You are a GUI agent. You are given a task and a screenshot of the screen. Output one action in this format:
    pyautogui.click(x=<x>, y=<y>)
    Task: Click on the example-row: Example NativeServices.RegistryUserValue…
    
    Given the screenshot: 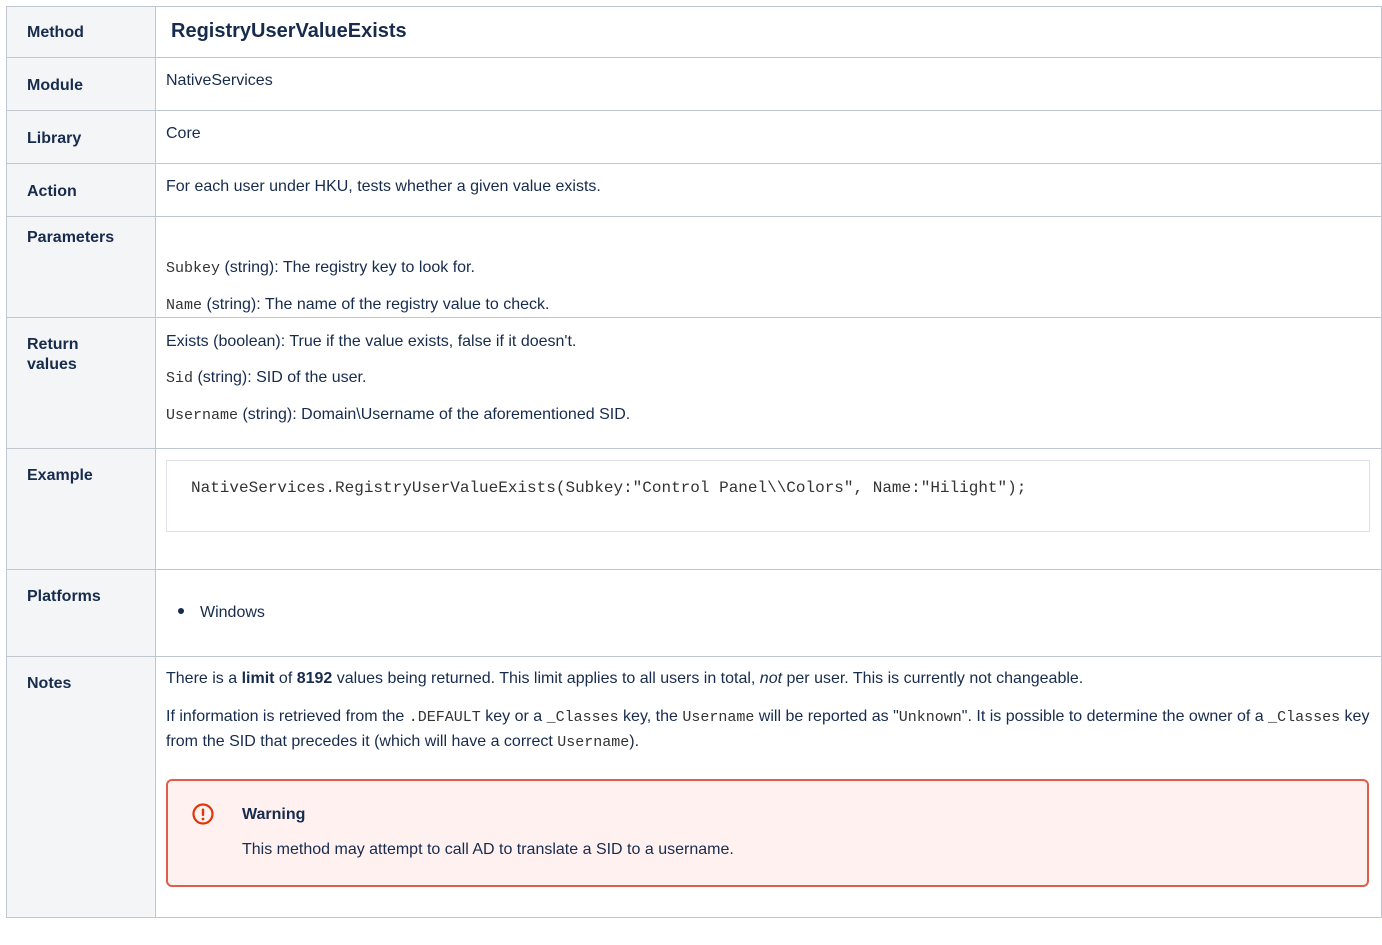 What is the action you would take?
    pyautogui.click(x=694, y=509)
    